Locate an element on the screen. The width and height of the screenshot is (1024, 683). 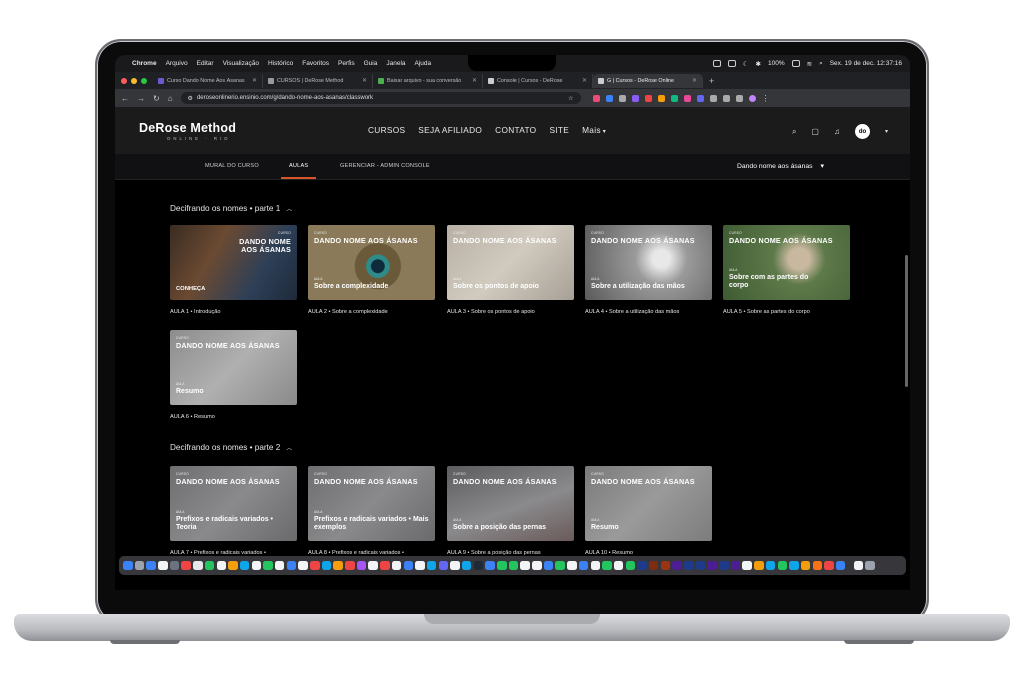
close-window-icon is located at coordinates (124, 80).